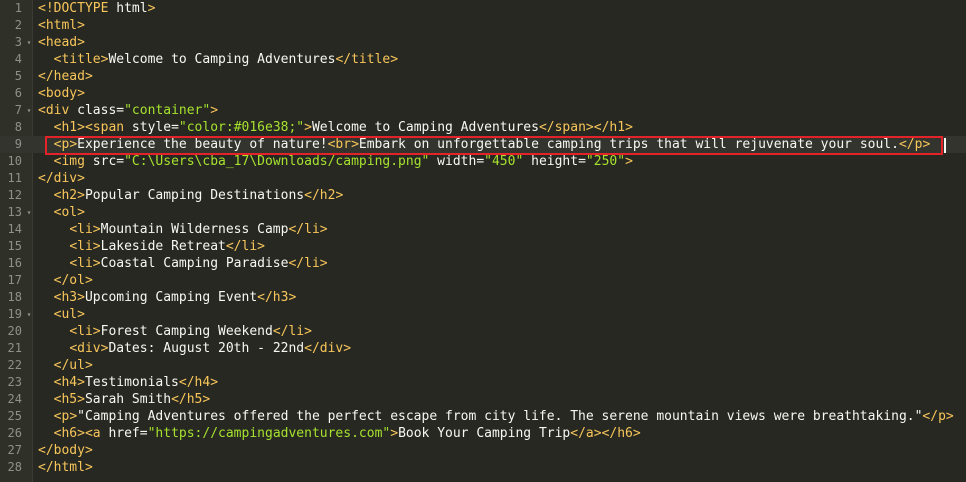  I want to click on code-text: <li>Coastal Camping Paradise</li>, so click(182, 263).